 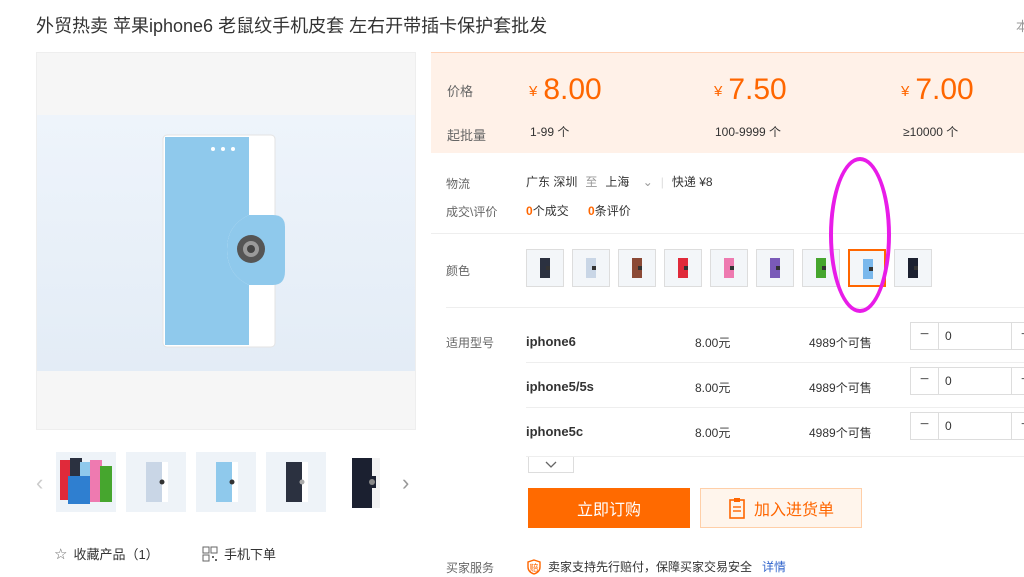 I want to click on transactions-label: 成交\评价, so click(x=472, y=212).